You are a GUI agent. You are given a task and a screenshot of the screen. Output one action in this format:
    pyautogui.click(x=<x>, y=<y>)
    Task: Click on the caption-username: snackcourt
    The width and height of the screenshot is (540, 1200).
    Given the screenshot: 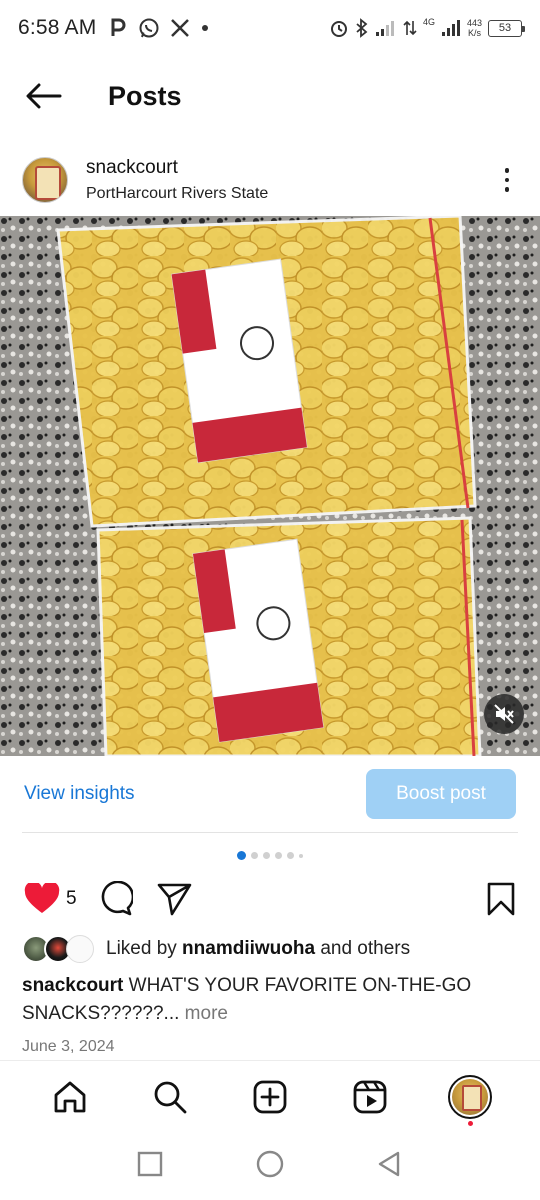 What is the action you would take?
    pyautogui.click(x=72, y=985)
    